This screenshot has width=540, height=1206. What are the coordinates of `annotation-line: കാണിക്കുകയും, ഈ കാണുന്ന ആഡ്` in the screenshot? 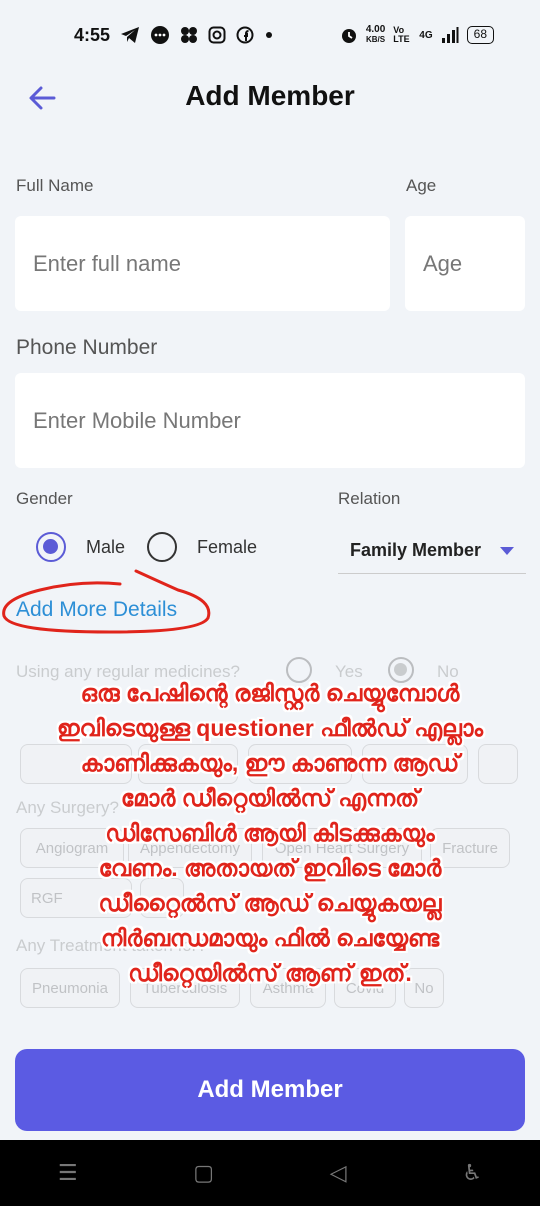 It's located at (270, 763).